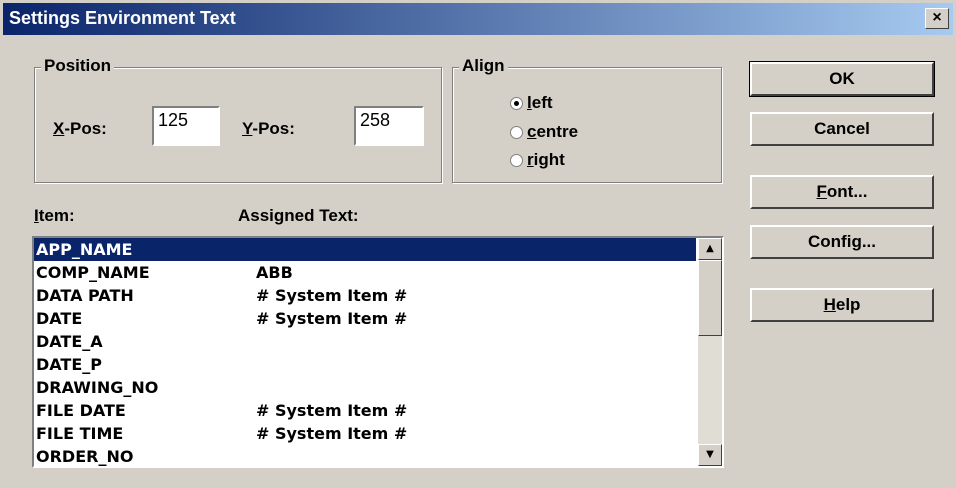 The height and width of the screenshot is (488, 956). What do you see at coordinates (483, 66) in the screenshot?
I see `align-legend: Align` at bounding box center [483, 66].